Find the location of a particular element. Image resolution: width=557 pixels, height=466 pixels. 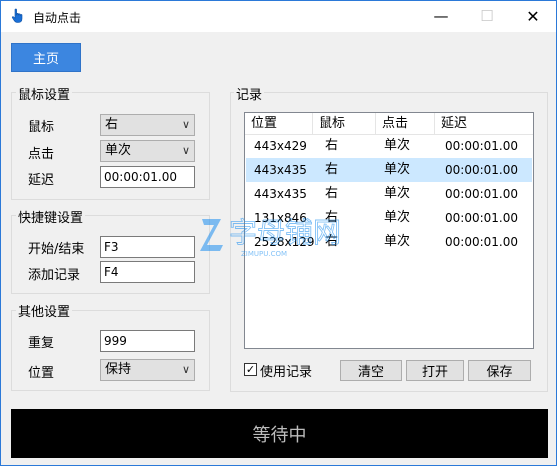

clear-button: 清空 is located at coordinates (371, 370).